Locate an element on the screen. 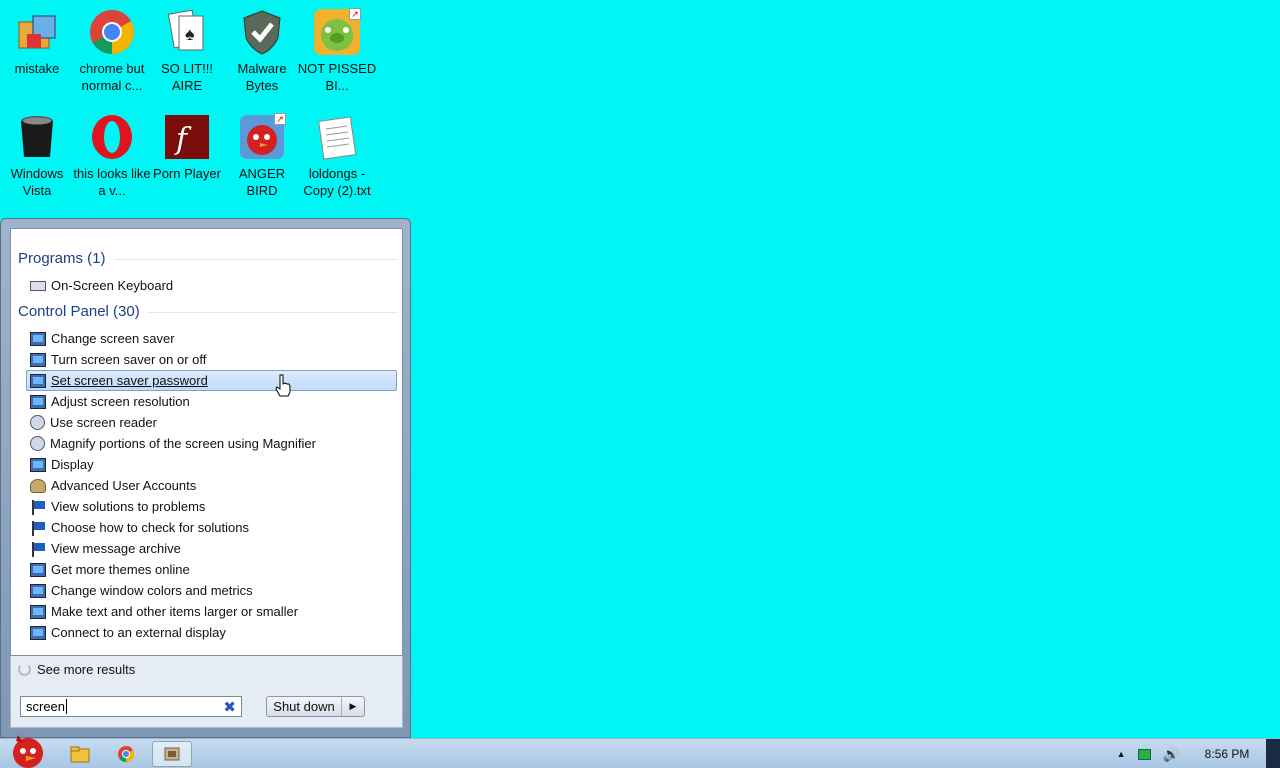 The image size is (1280, 768). desktop-icon-solitaire: ♠ SO LIT!!! AIRE is located at coordinates (187, 51).